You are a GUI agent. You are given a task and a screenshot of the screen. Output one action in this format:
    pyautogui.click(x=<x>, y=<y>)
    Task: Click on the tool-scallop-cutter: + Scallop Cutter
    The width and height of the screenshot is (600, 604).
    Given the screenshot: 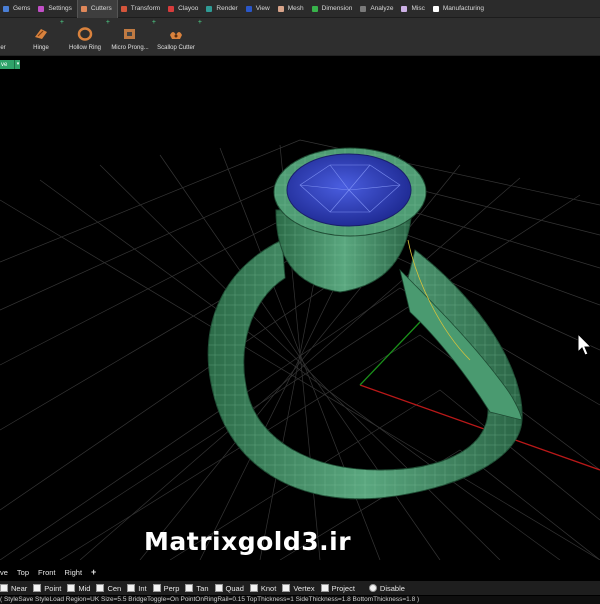 What is the action you would take?
    pyautogui.click(x=178, y=36)
    